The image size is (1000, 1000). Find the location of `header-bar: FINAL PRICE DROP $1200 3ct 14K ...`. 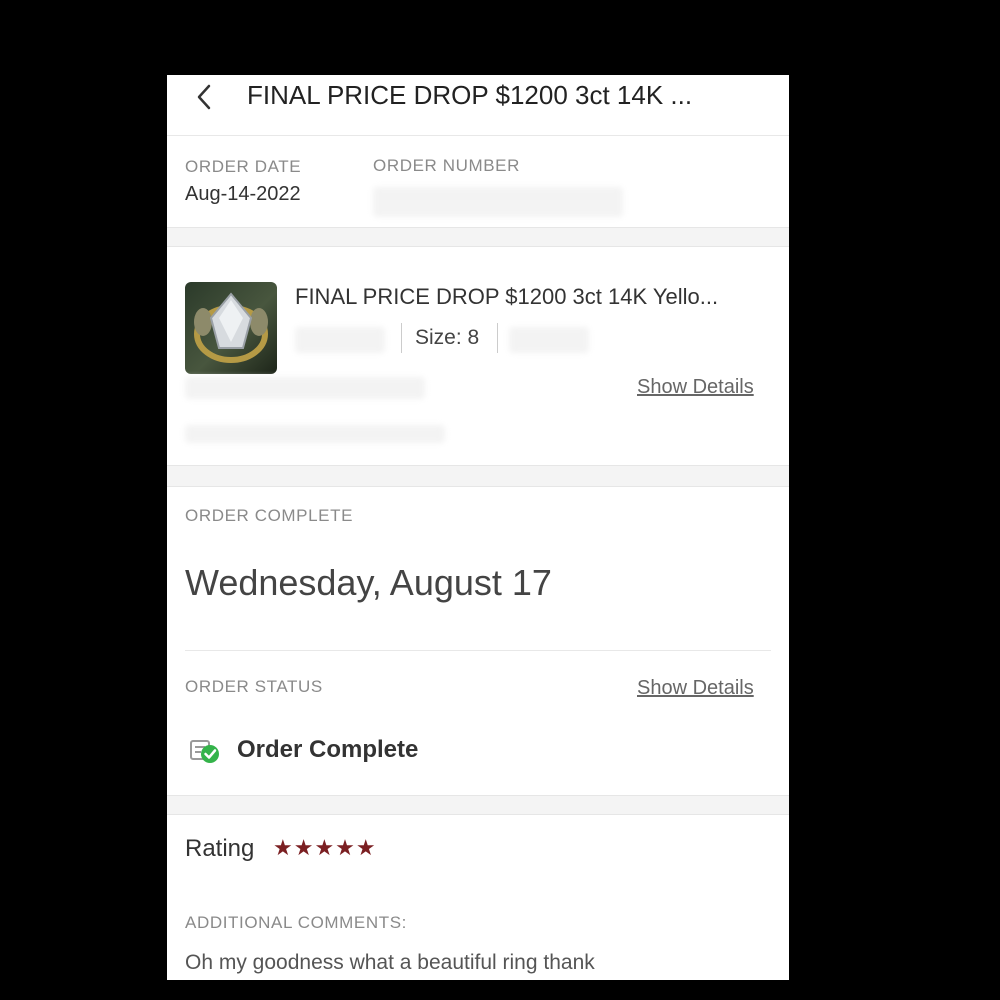

header-bar: FINAL PRICE DROP $1200 3ct 14K ... is located at coordinates (478, 105).